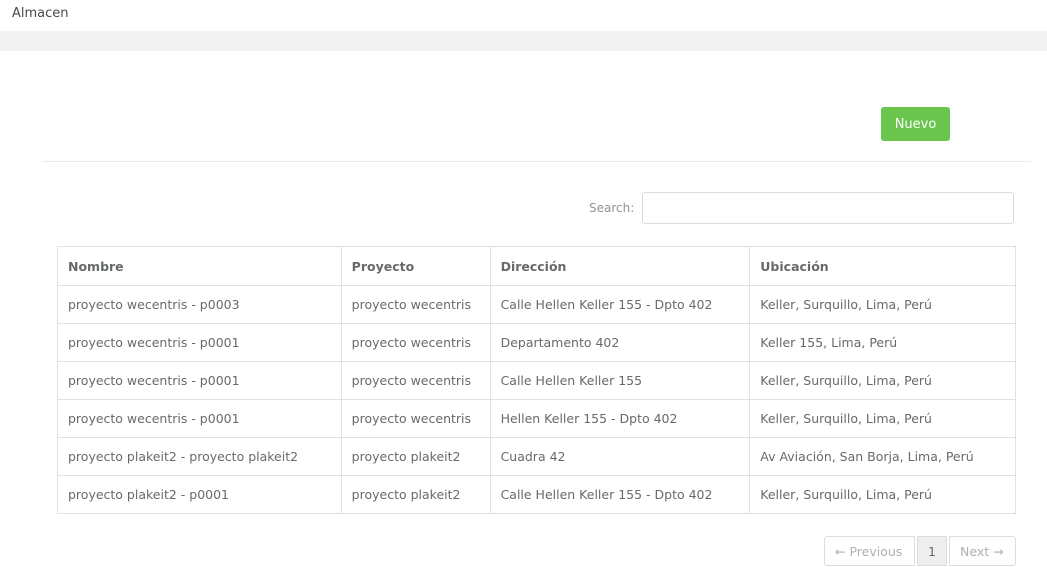 The image size is (1047, 567). Describe the element at coordinates (620, 266) in the screenshot. I see `column-header-direccion: Dirección` at that location.